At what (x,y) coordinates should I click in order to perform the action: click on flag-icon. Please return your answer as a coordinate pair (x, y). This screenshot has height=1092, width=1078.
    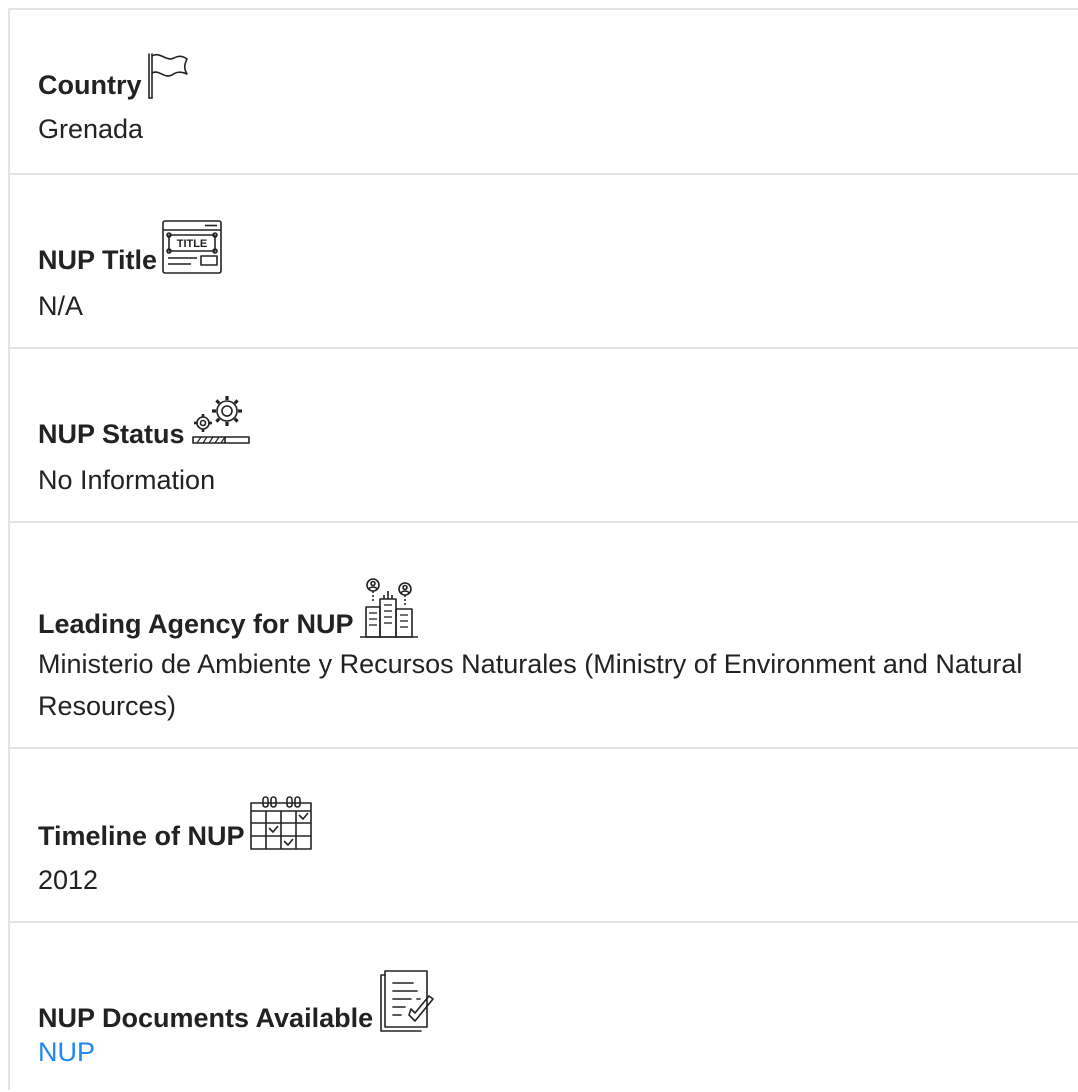
    Looking at the image, I should click on (168, 76).